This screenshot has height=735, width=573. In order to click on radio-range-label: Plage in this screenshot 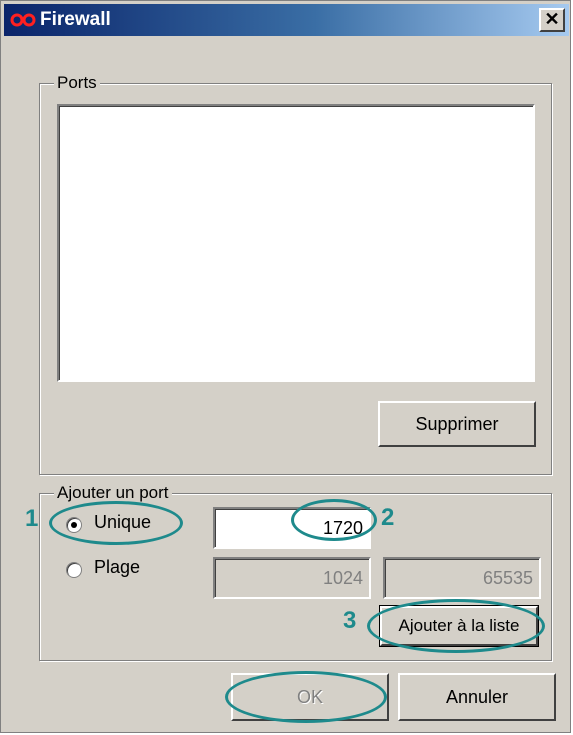, I will do `click(117, 567)`.